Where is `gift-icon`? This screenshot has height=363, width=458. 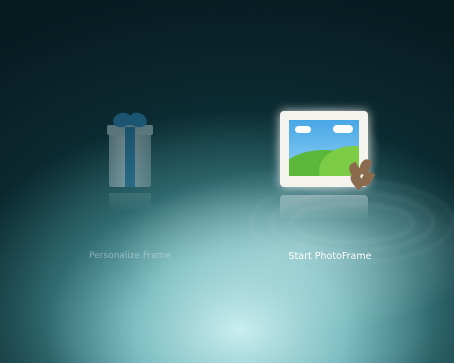 gift-icon is located at coordinates (130, 148).